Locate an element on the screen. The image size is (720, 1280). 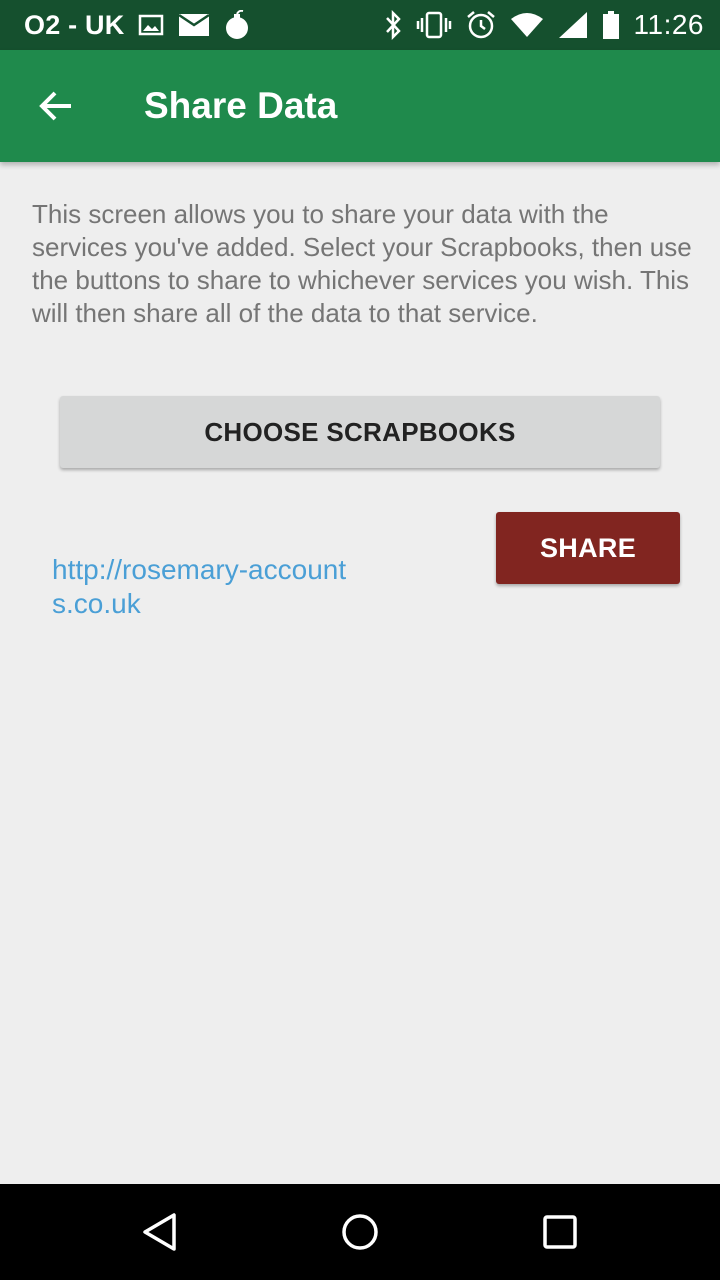
battery-icon is located at coordinates (611, 25).